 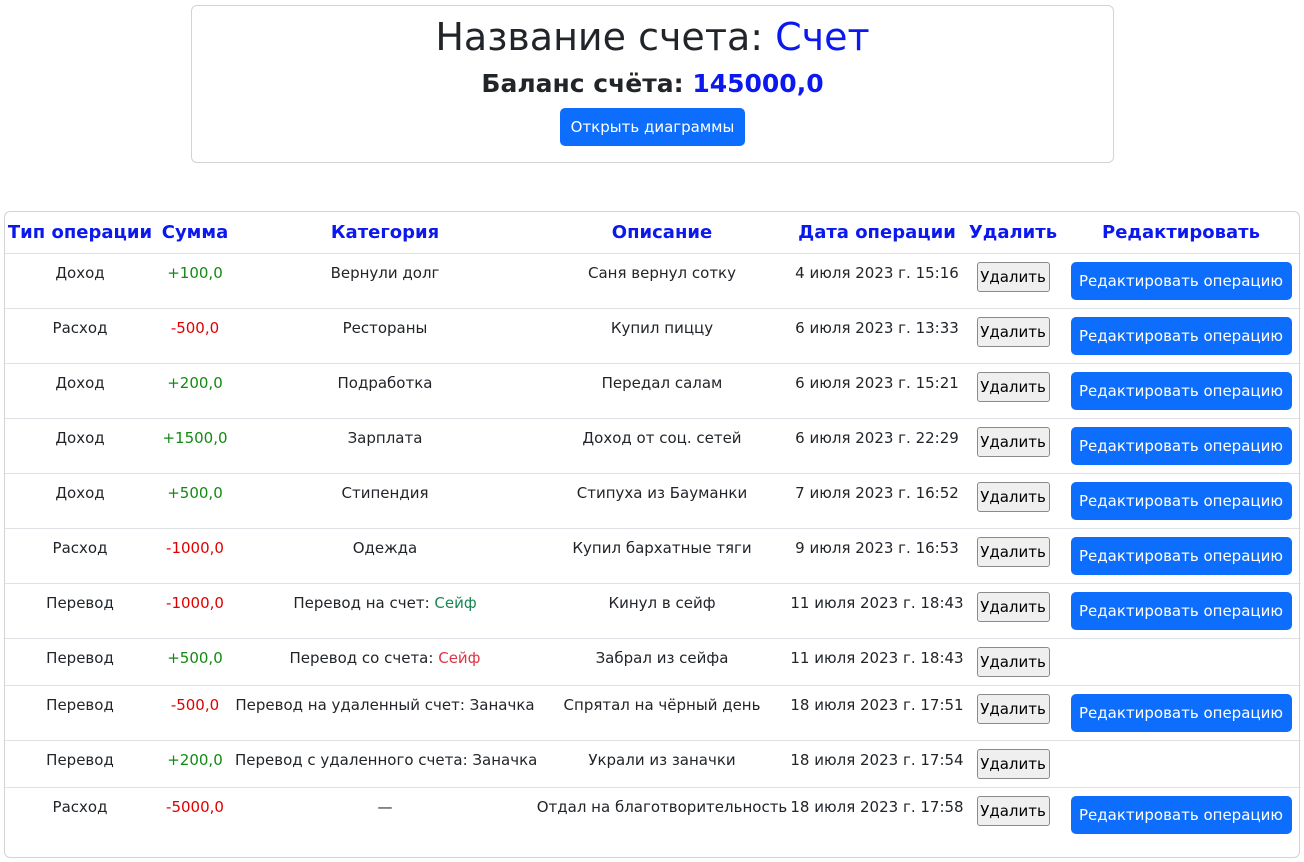 What do you see at coordinates (877, 233) in the screenshot?
I see `header-date: Дата операции` at bounding box center [877, 233].